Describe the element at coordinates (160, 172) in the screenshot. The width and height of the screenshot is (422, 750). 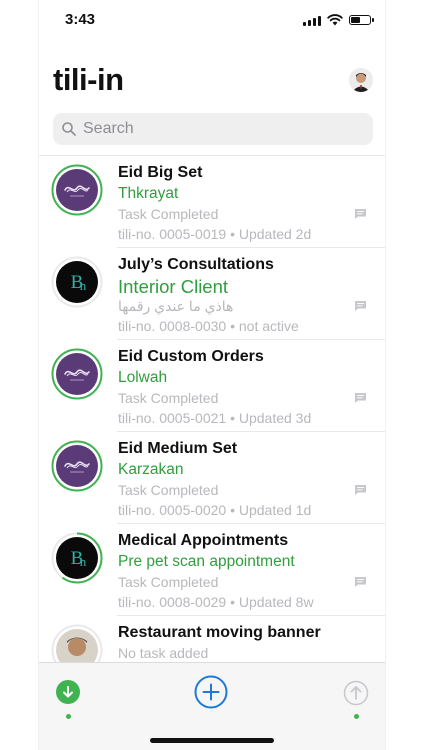
I see `item-title: Eid Big Set` at that location.